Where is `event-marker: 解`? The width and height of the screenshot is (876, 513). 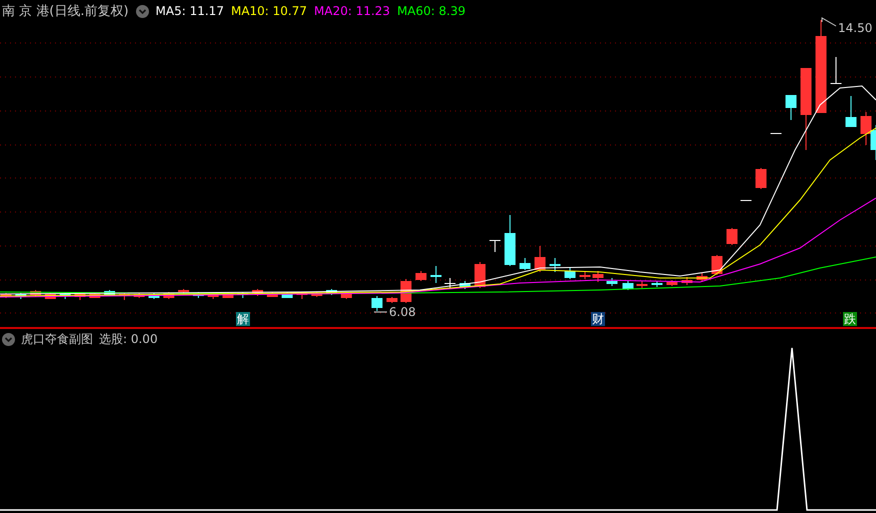 event-marker: 解 is located at coordinates (243, 319).